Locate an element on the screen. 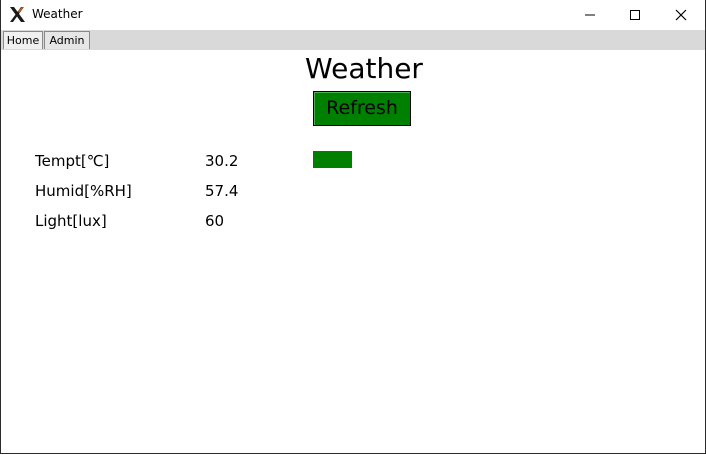 The height and width of the screenshot is (455, 706). window-title: Weather is located at coordinates (57, 14).